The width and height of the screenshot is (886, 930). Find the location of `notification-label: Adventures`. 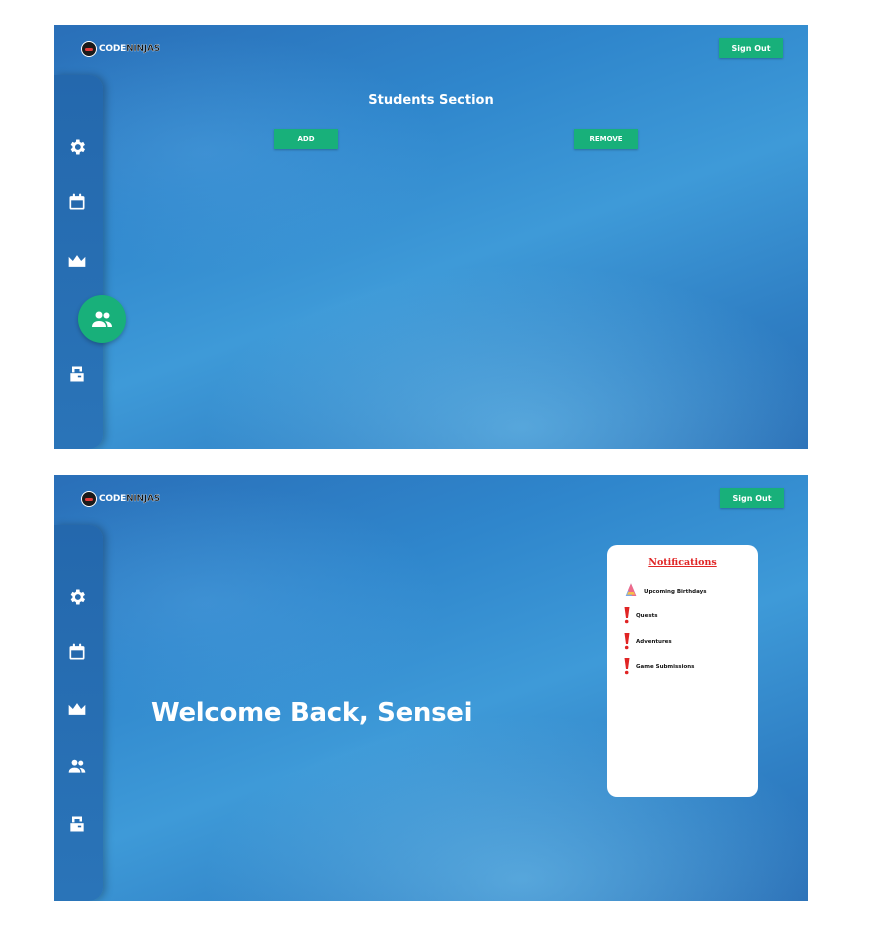

notification-label: Adventures is located at coordinates (654, 641).